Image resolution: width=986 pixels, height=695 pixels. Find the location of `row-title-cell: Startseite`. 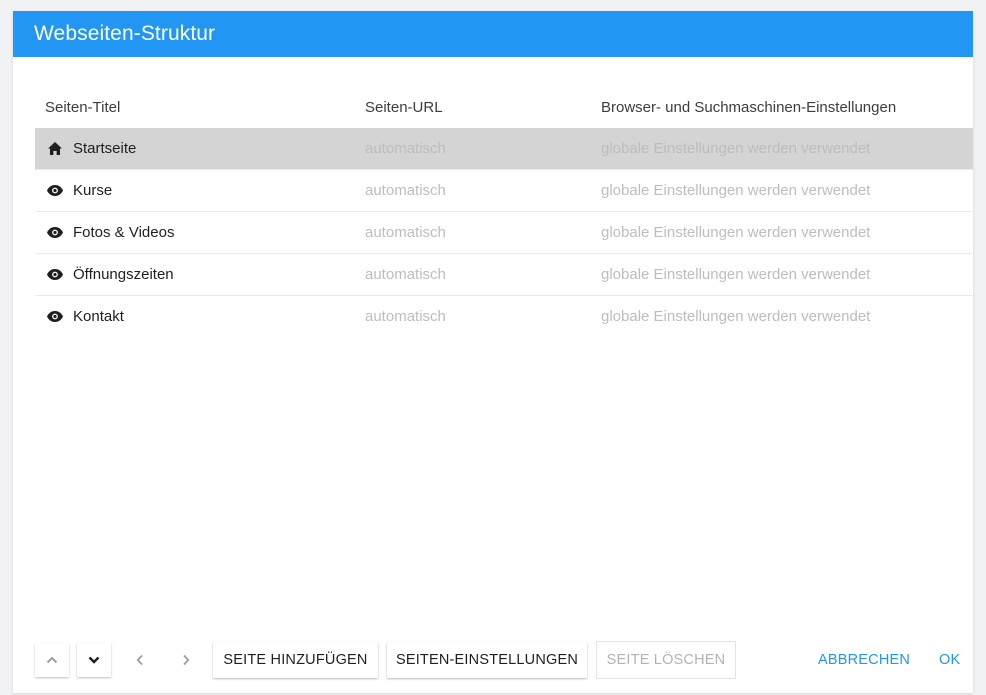

row-title-cell: Startseite is located at coordinates (200, 148).